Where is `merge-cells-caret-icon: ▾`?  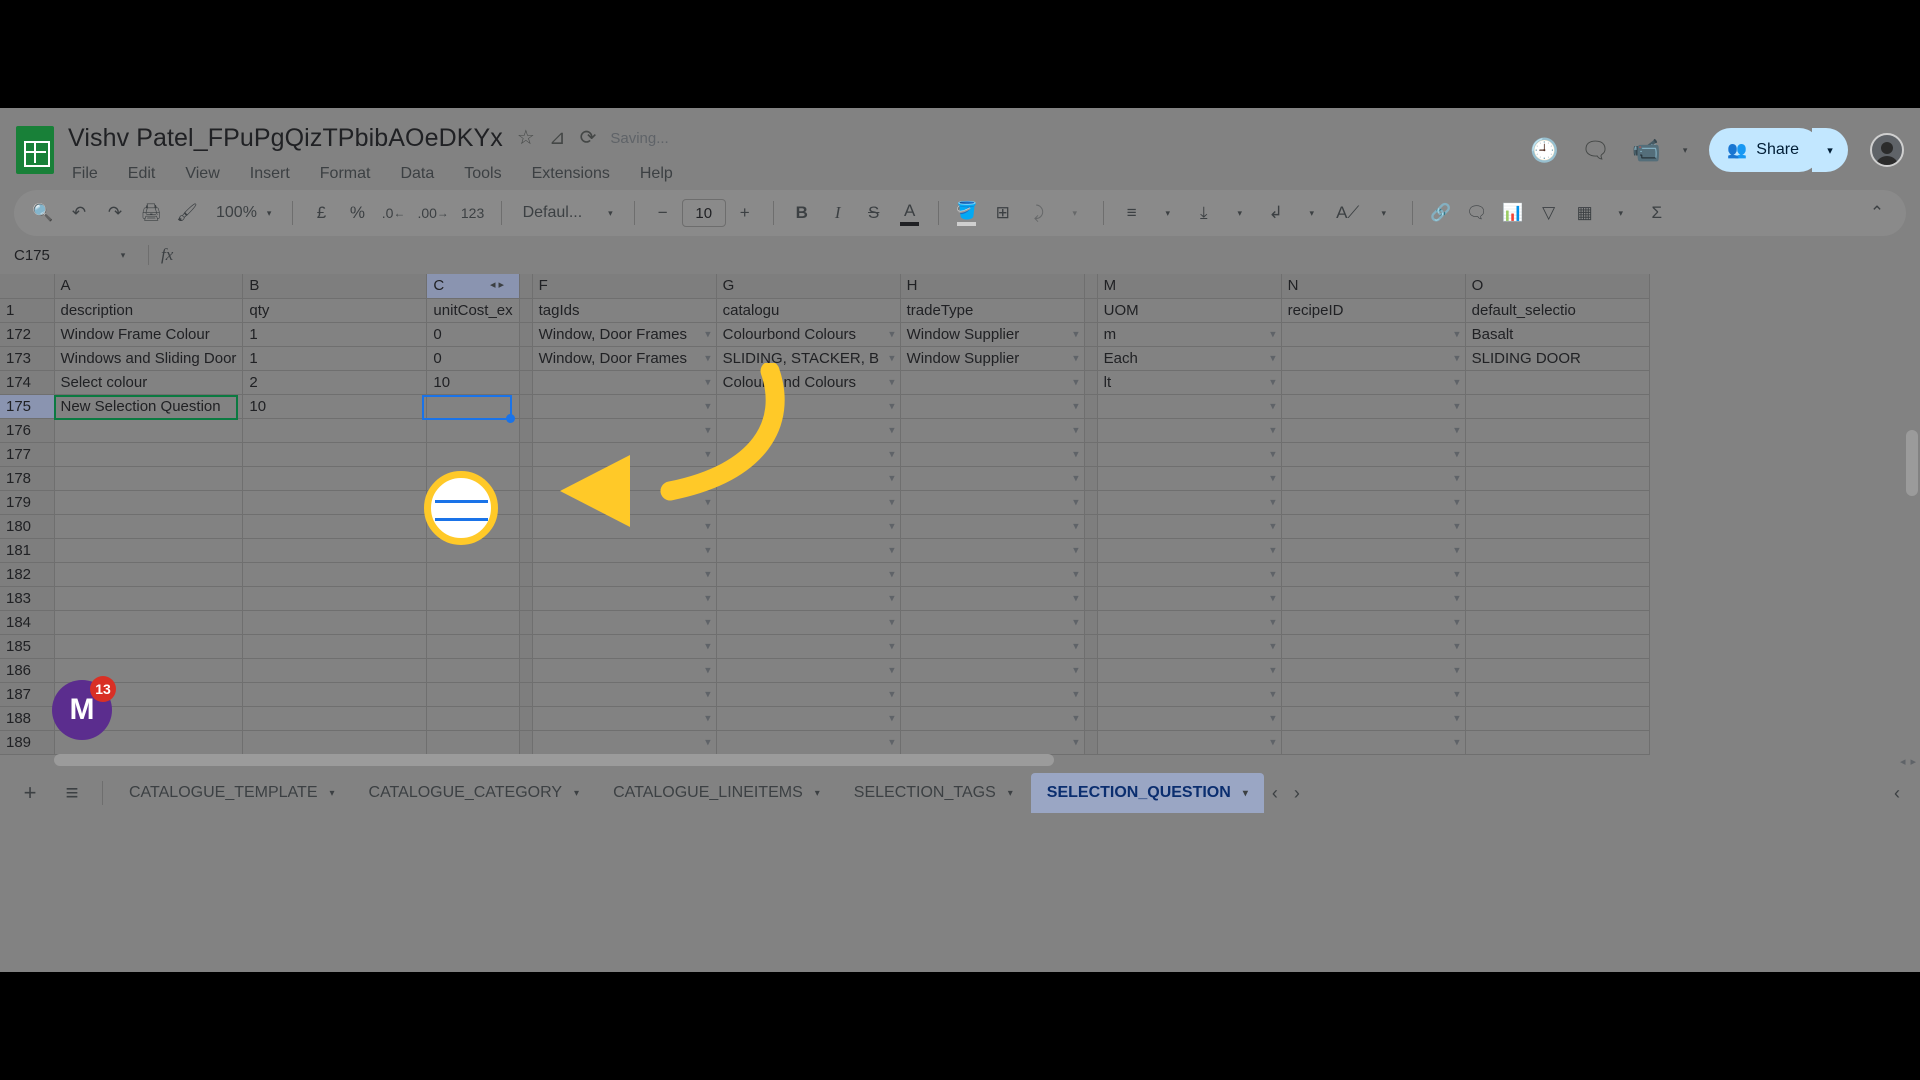 merge-cells-caret-icon: ▾ is located at coordinates (1075, 213).